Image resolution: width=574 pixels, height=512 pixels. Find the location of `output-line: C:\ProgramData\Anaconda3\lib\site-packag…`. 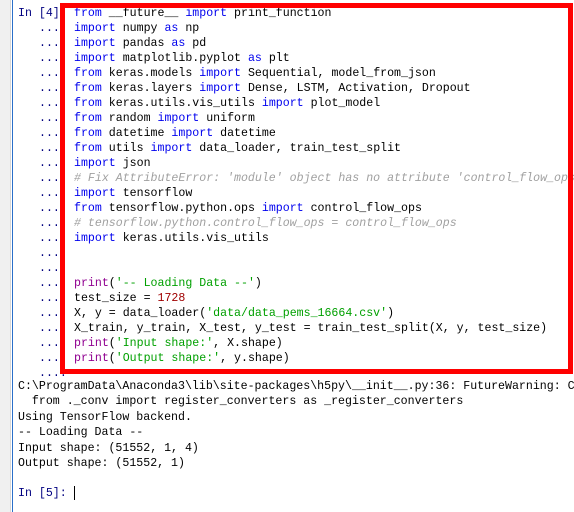

output-line: C:\ProgramData\Anaconda3\lib\site-packag… is located at coordinates (296, 386).